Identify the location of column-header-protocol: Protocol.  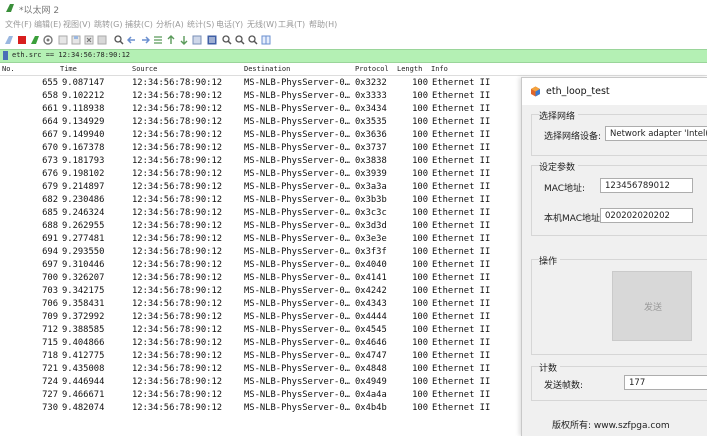
(372, 69).